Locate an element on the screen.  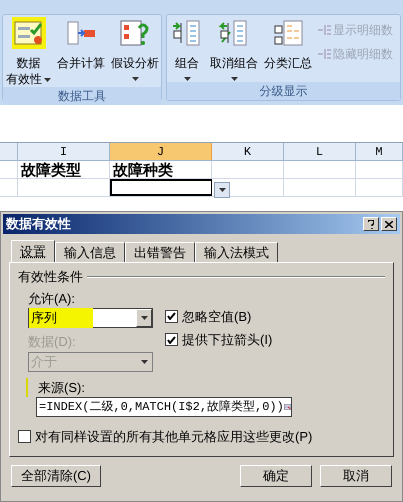
tab: 输入法模式 is located at coordinates (236, 252).